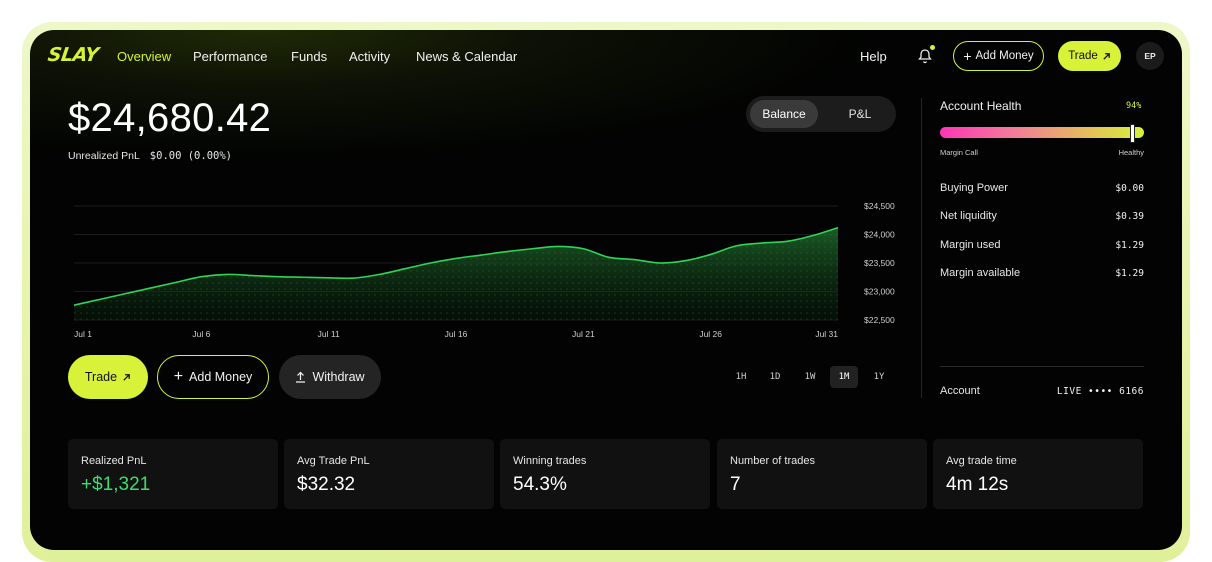  I want to click on add-money-button-header: + Add Money, so click(998, 56).